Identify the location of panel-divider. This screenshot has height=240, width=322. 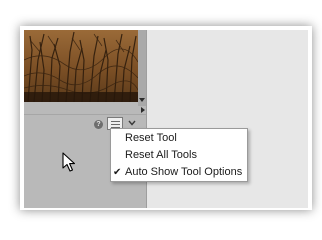
(85, 114).